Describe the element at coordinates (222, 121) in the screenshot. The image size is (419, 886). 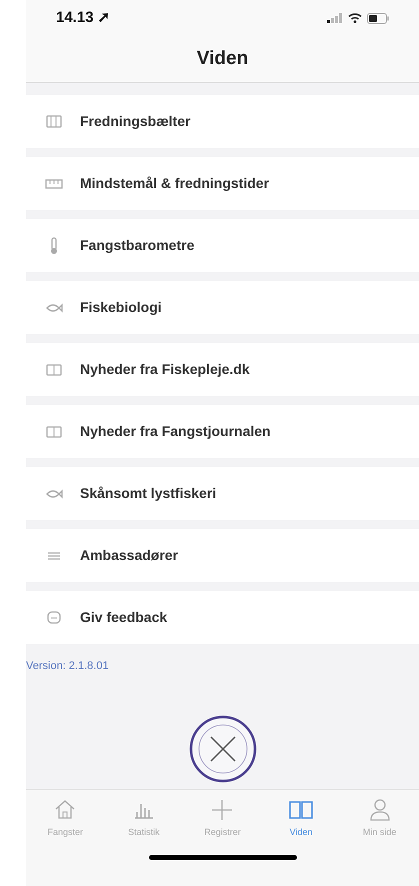
I see `menu-item: Fredningsbælter` at that location.